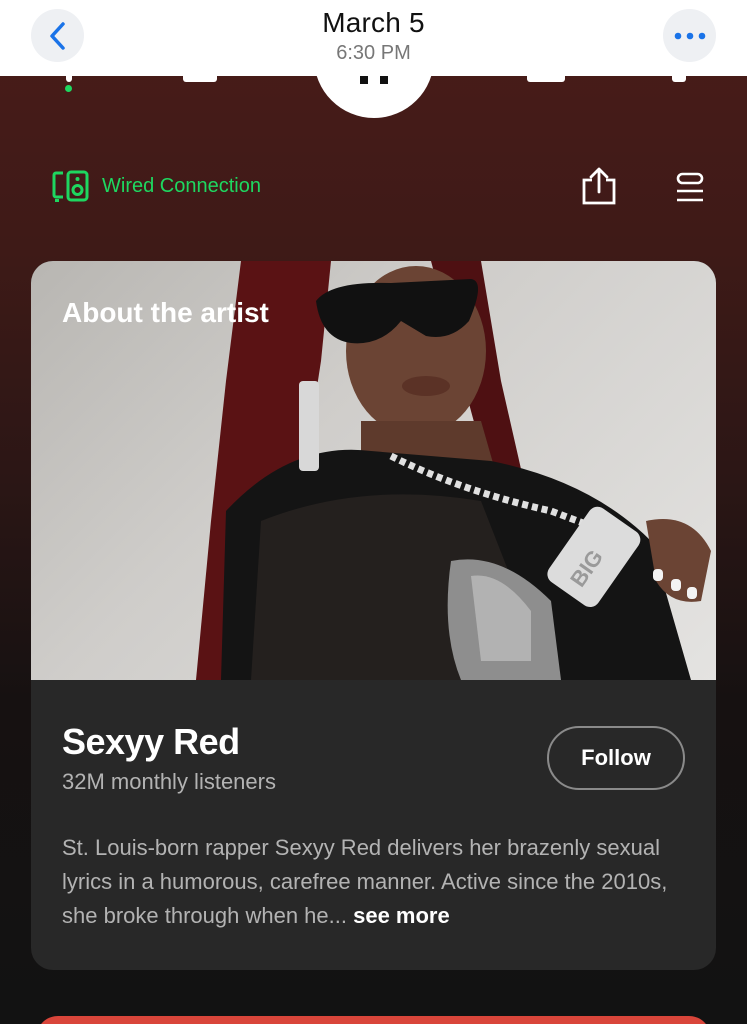  Describe the element at coordinates (679, 79) in the screenshot. I see `repeat-icon` at that location.